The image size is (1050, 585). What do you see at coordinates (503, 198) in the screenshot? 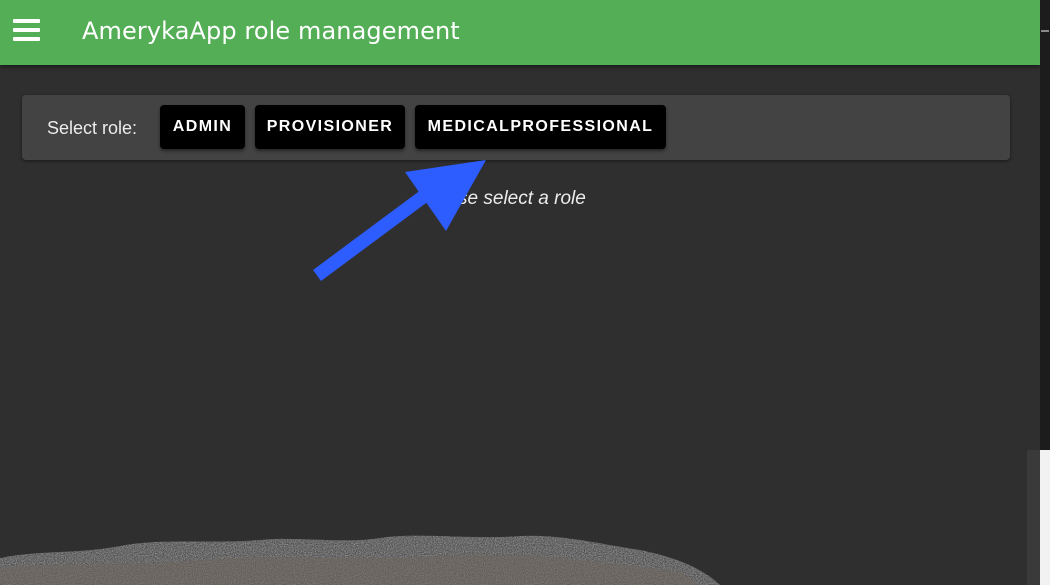
I see `select-role-hint: Please select a role` at bounding box center [503, 198].